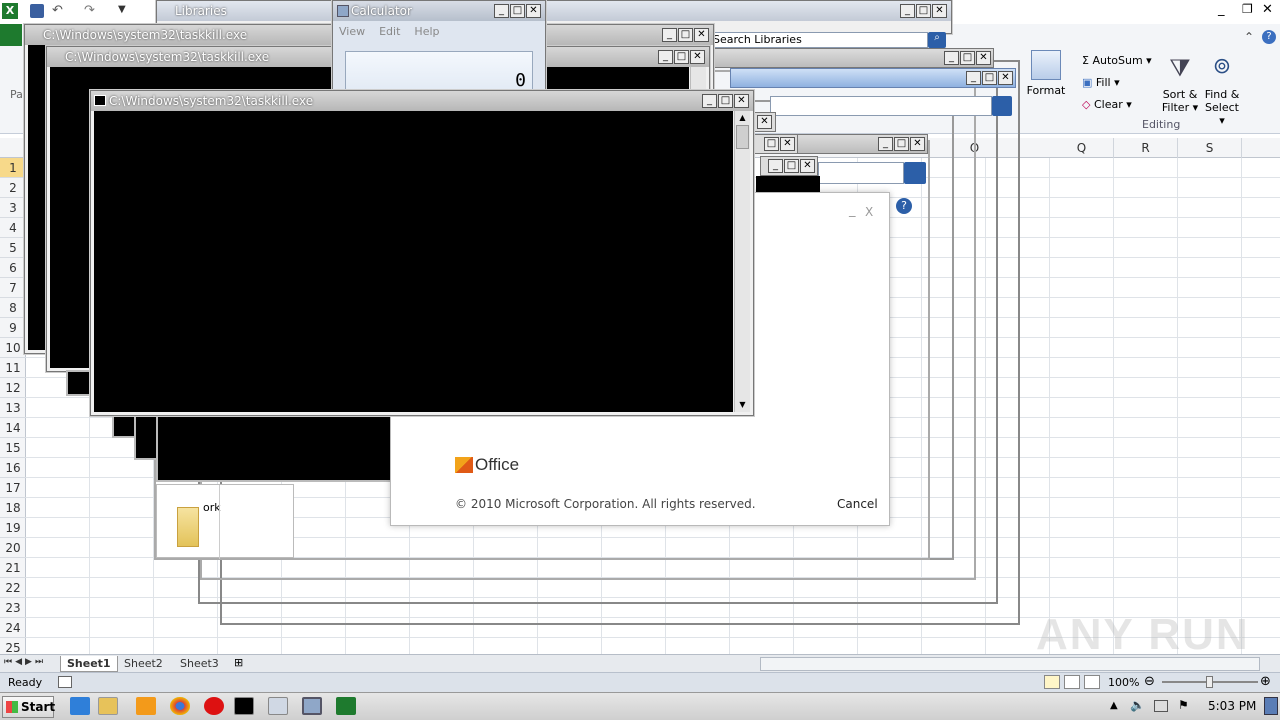 Image resolution: width=1280 pixels, height=720 pixels. I want to click on sheet-tab: Sheet3, so click(199, 664).